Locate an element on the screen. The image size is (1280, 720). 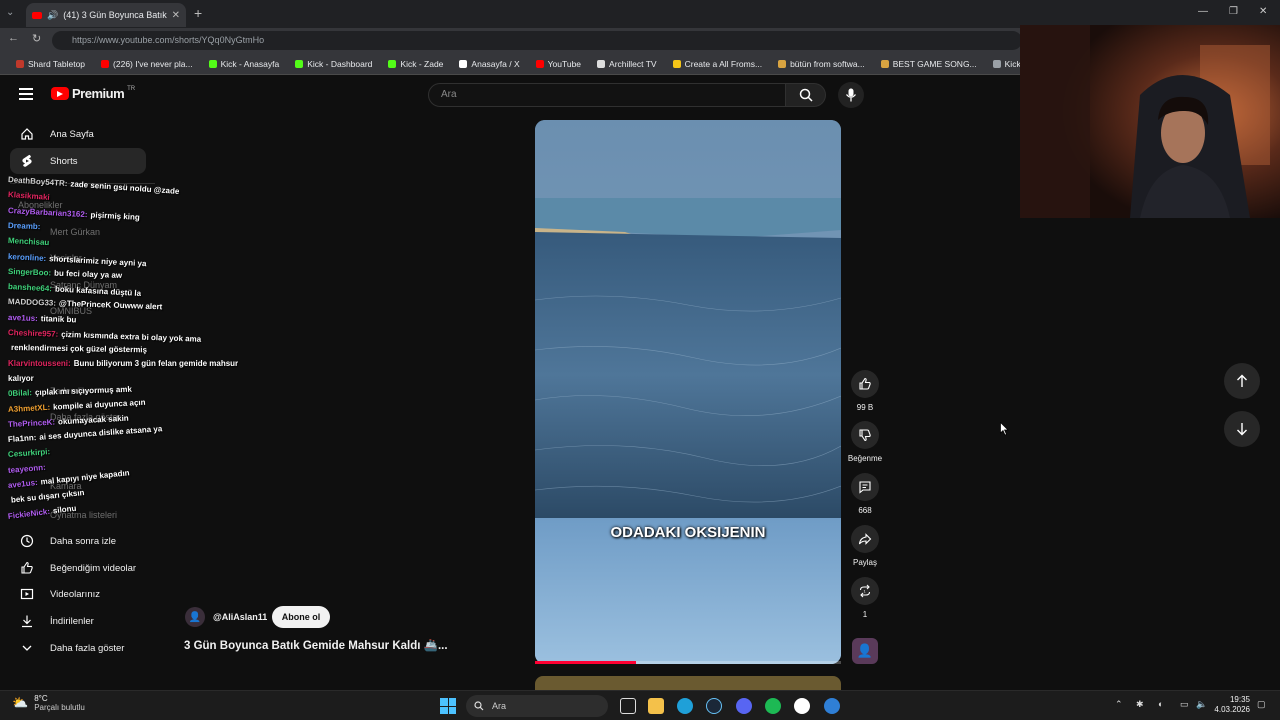
comments-action: 668 is located at coordinates (865, 494).